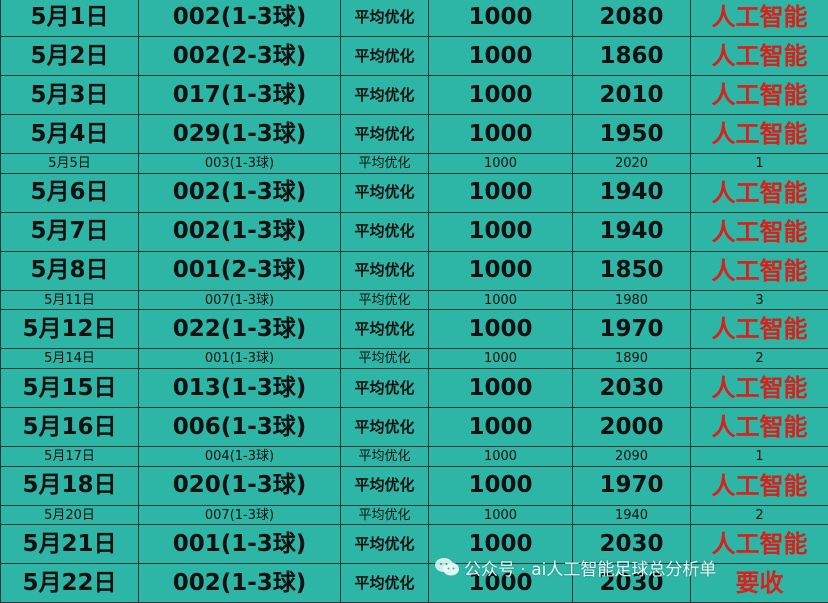 Image resolution: width=828 pixels, height=603 pixels. Describe the element at coordinates (70, 134) in the screenshot. I see `date-cell: 5月4日` at that location.